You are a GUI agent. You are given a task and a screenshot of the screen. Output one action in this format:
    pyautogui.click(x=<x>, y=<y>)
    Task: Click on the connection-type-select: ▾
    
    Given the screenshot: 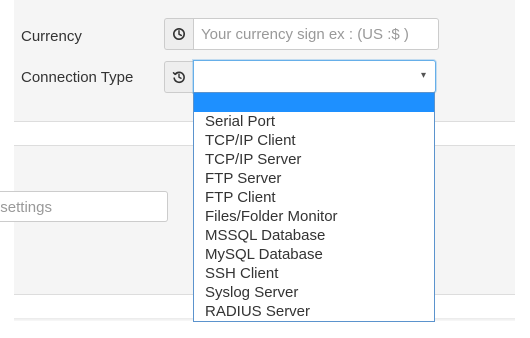 What is the action you would take?
    pyautogui.click(x=314, y=76)
    